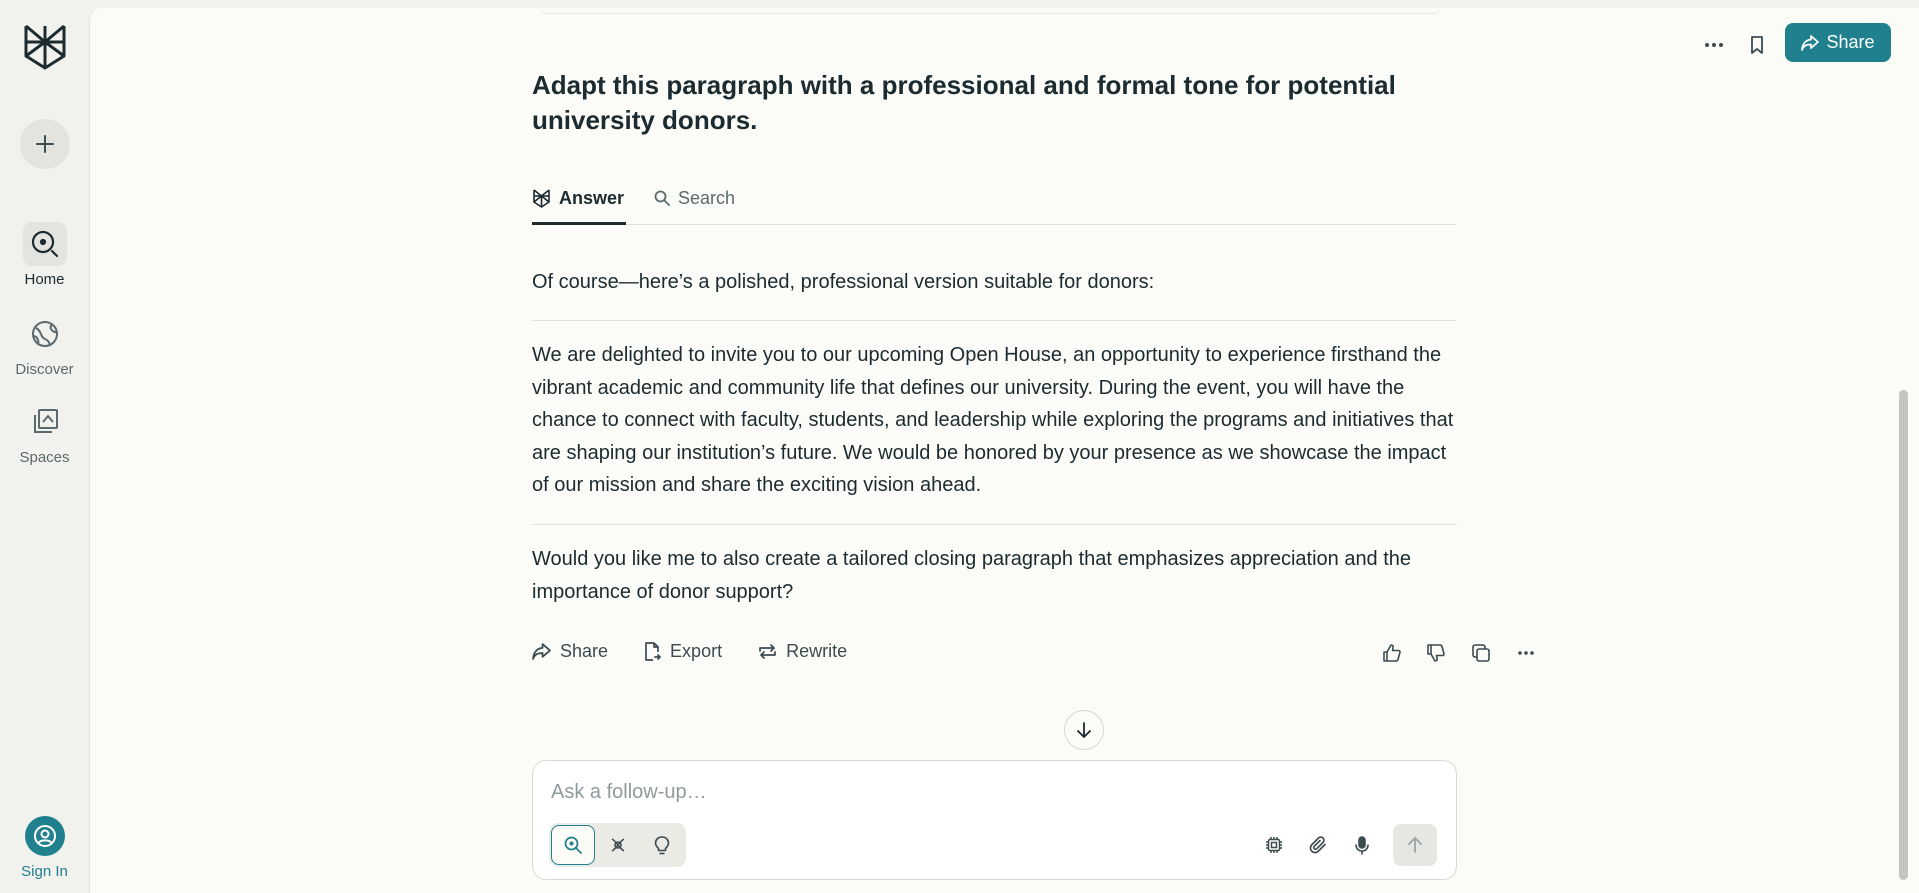 The height and width of the screenshot is (893, 1919). I want to click on plus-icon, so click(45, 144).